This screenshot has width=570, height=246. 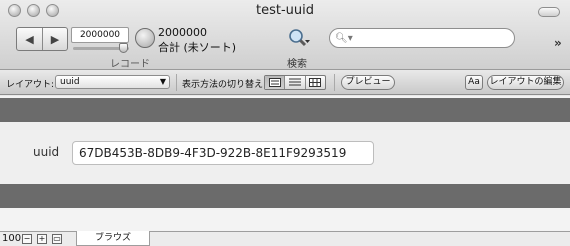 I want to click on quick-find-field: 🔍︎▾, so click(x=422, y=38).